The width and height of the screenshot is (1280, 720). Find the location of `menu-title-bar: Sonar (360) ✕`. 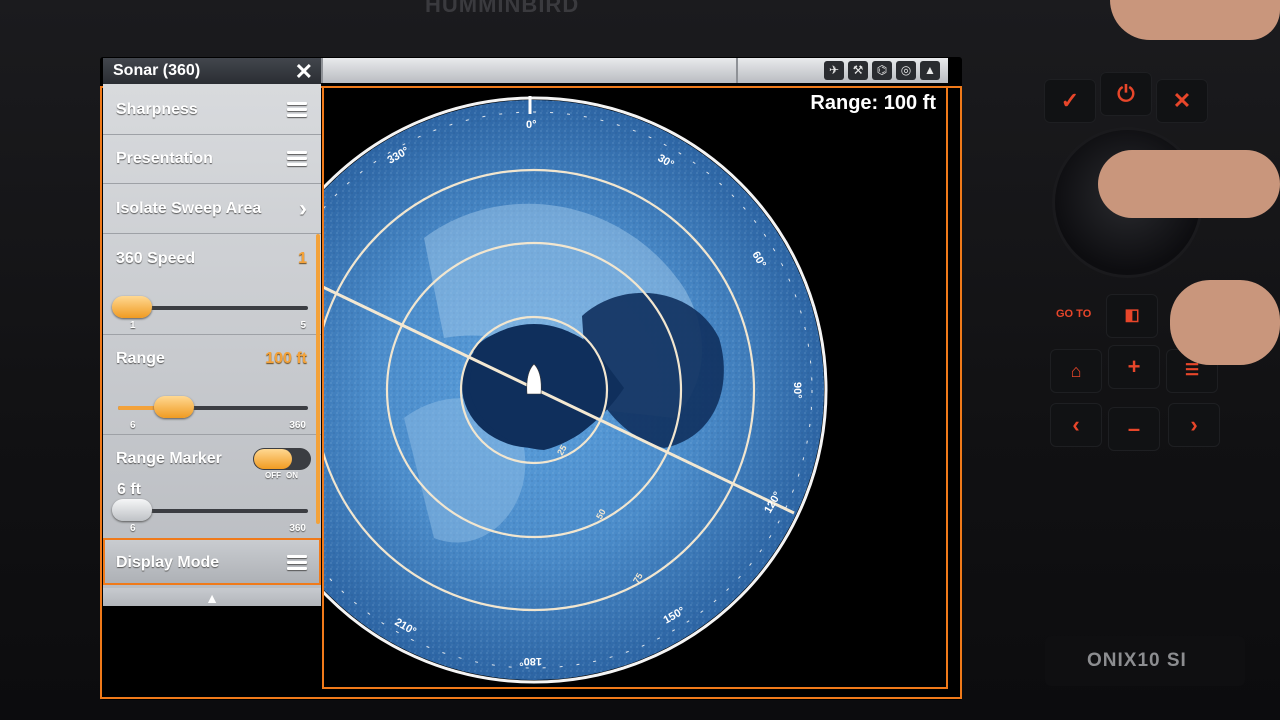

menu-title-bar: Sonar (360) ✕ is located at coordinates (212, 71).